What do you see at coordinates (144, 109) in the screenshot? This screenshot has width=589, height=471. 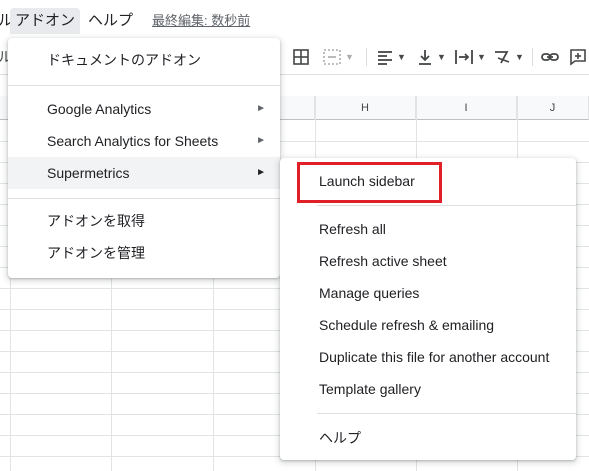 I see `menu-item-google-analytics: Google Analytics ►` at bounding box center [144, 109].